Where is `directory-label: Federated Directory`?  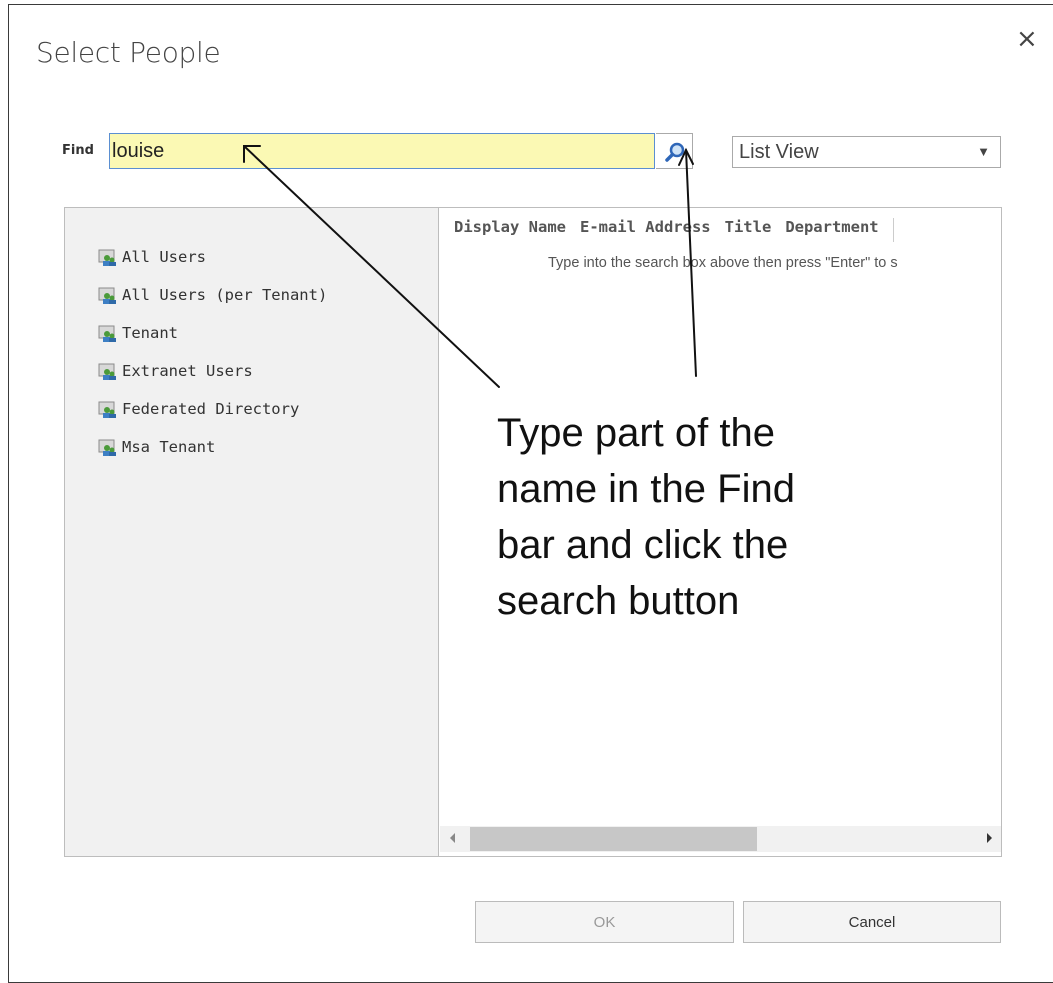
directory-label: Federated Directory is located at coordinates (211, 409).